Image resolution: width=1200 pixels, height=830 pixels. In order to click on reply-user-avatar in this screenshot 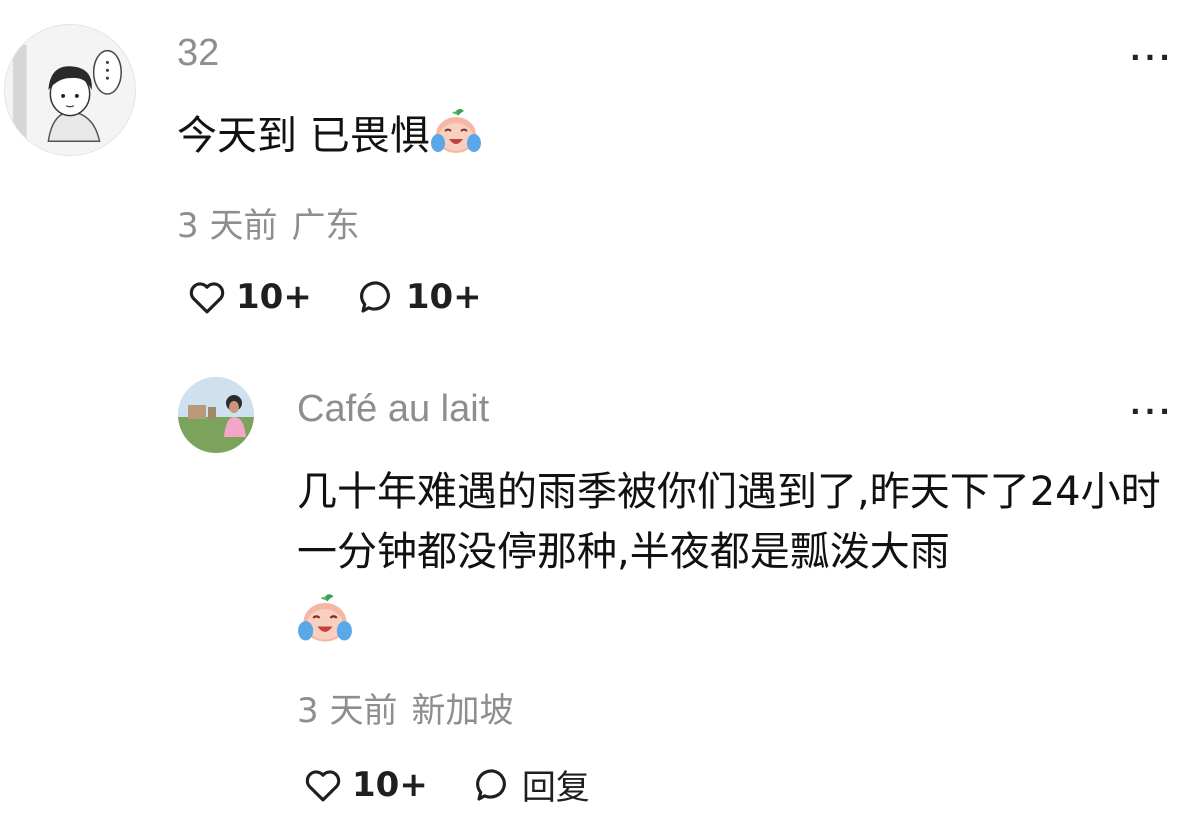, I will do `click(216, 415)`.